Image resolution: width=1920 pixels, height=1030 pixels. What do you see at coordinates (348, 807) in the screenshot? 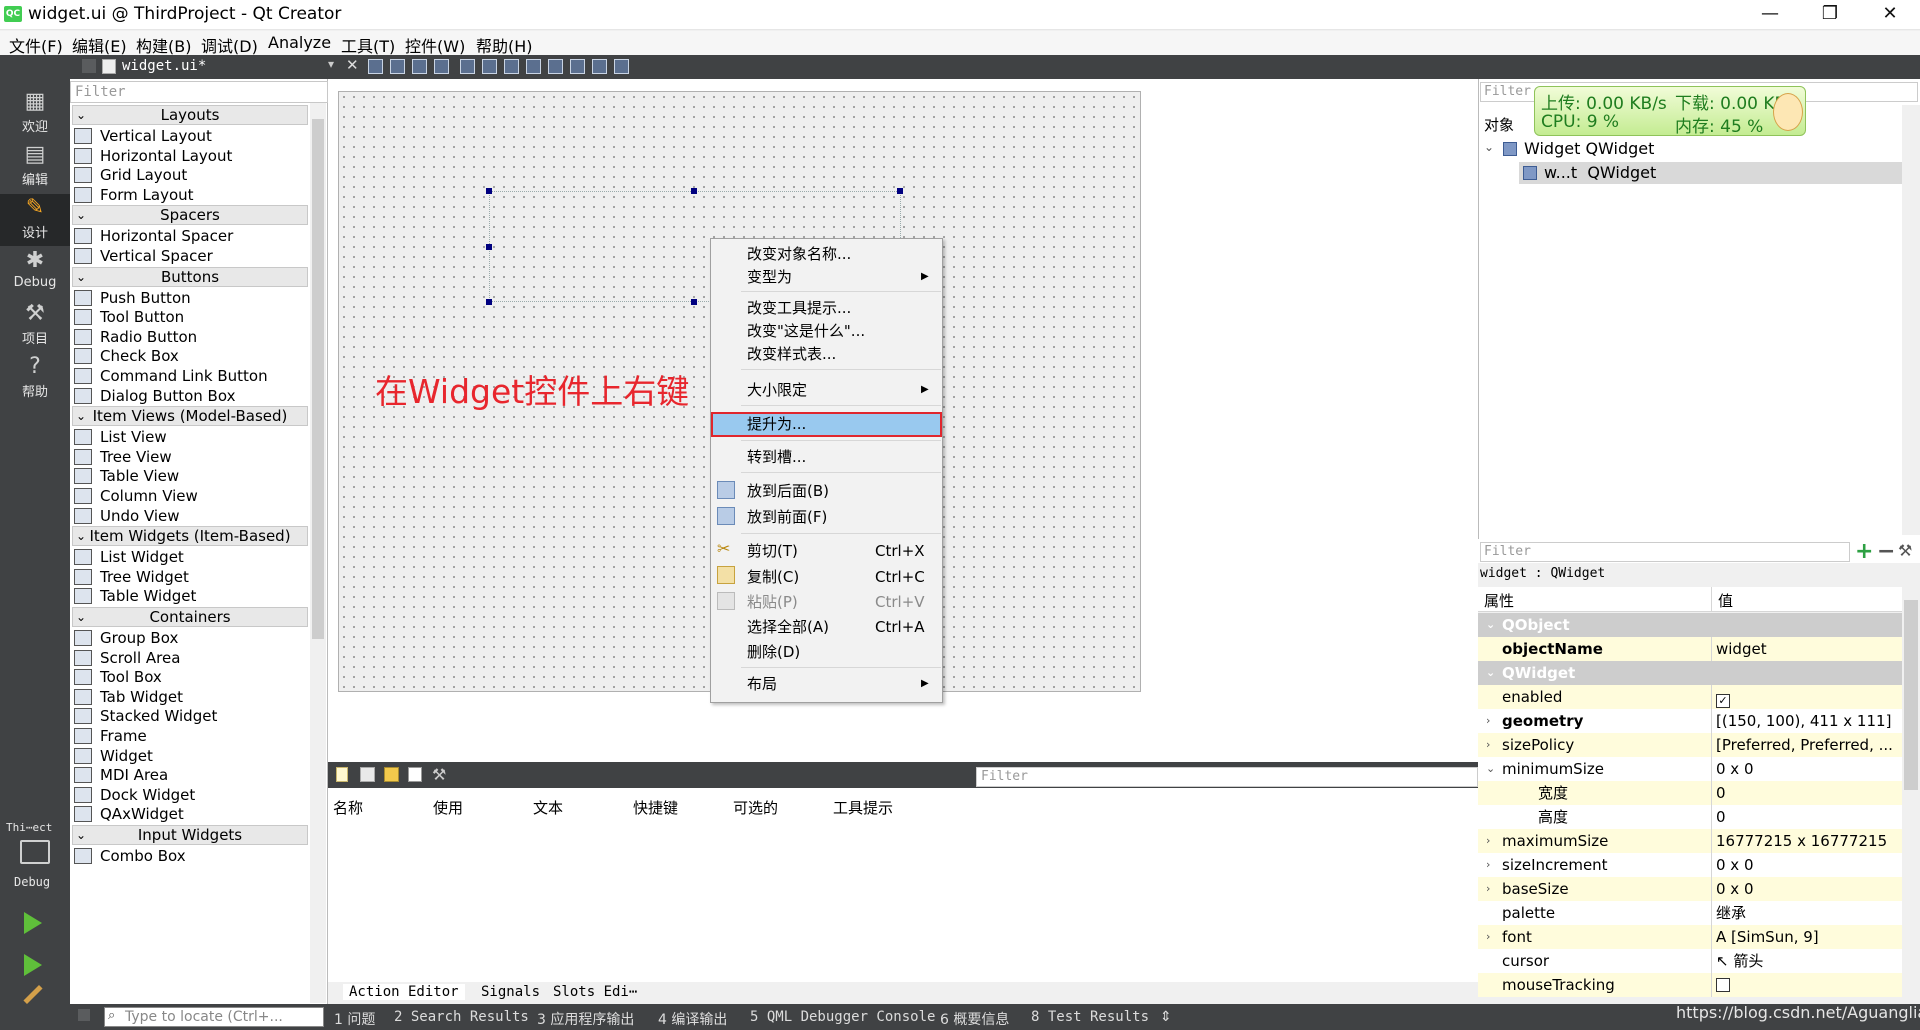
I see `column-header: 名称` at bounding box center [348, 807].